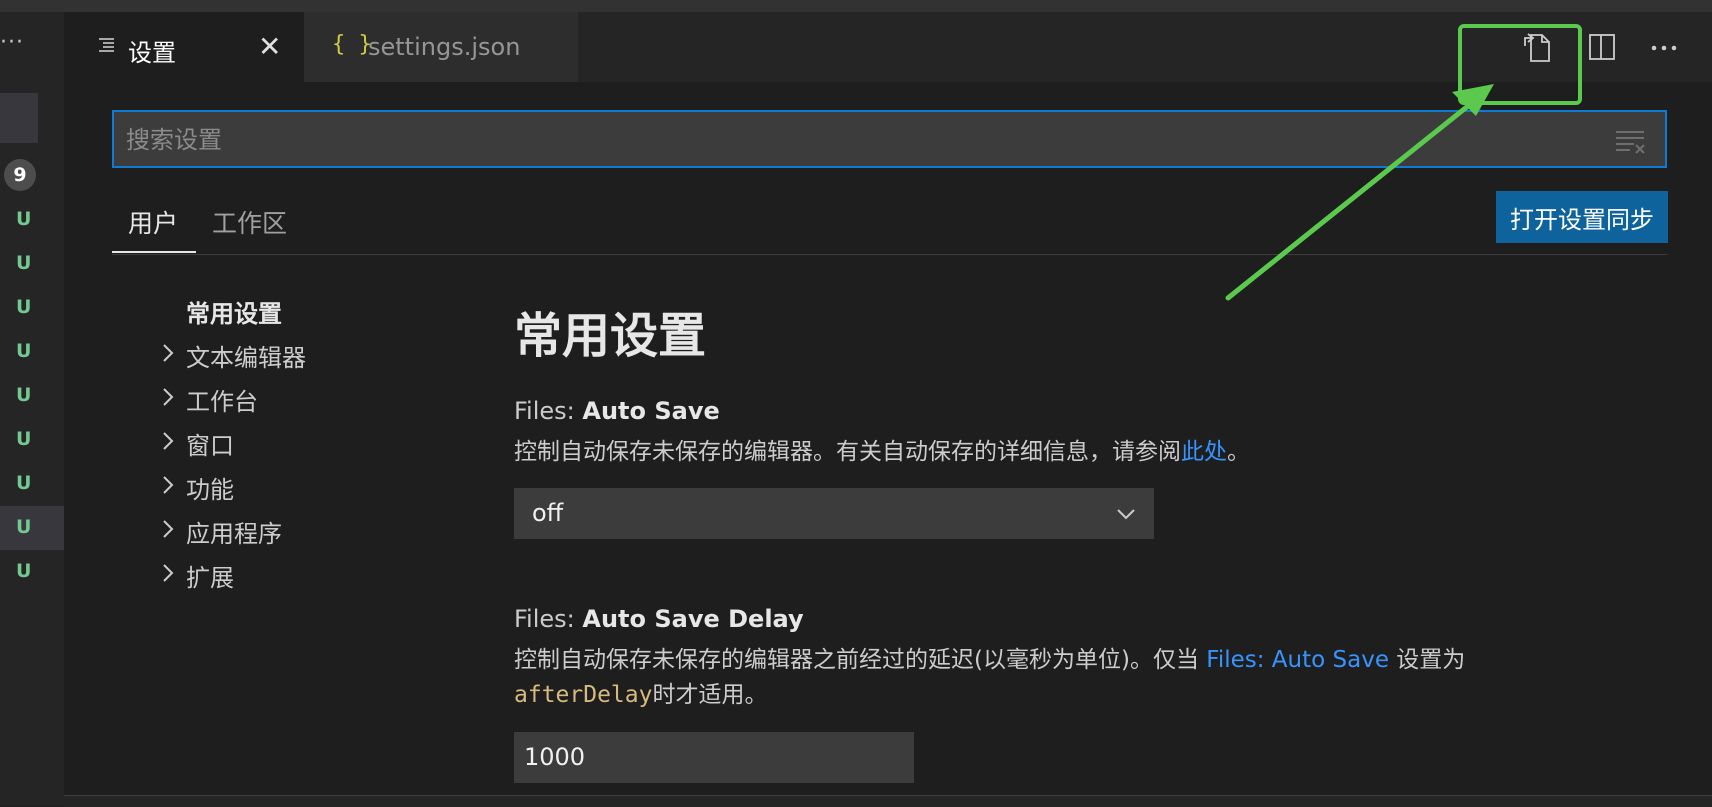 The height and width of the screenshot is (807, 1712). Describe the element at coordinates (1126, 514) in the screenshot. I see `chevron-down-icon` at that location.